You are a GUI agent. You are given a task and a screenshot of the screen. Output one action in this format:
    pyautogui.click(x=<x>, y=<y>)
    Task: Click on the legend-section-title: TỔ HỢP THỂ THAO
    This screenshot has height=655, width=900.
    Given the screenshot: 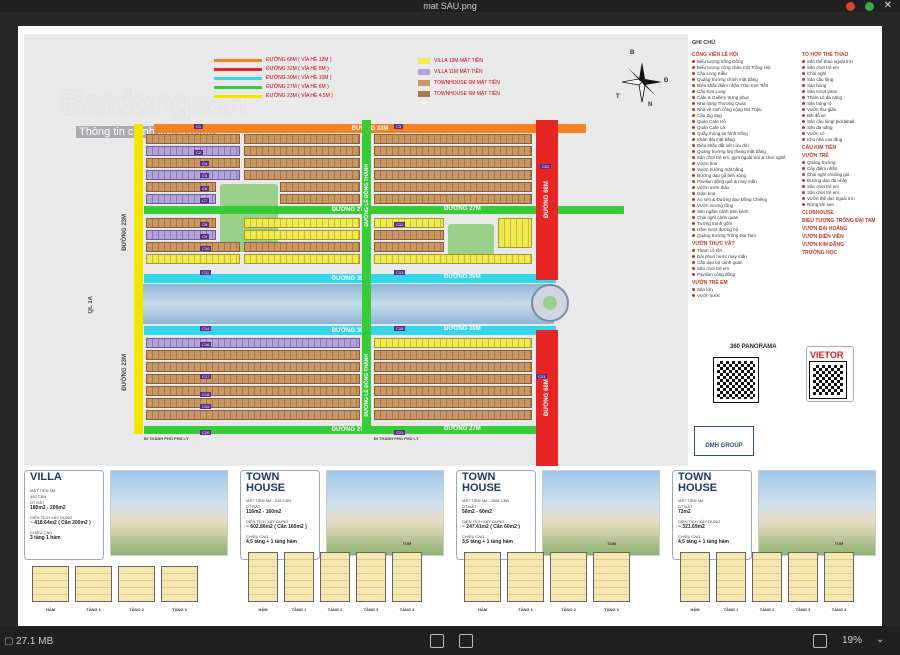 What is the action you would take?
    pyautogui.click(x=825, y=55)
    